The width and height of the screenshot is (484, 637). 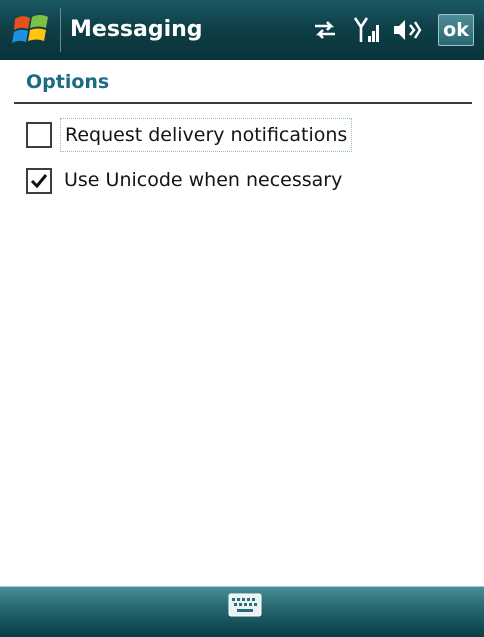 What do you see at coordinates (243, 103) in the screenshot?
I see `header-divider` at bounding box center [243, 103].